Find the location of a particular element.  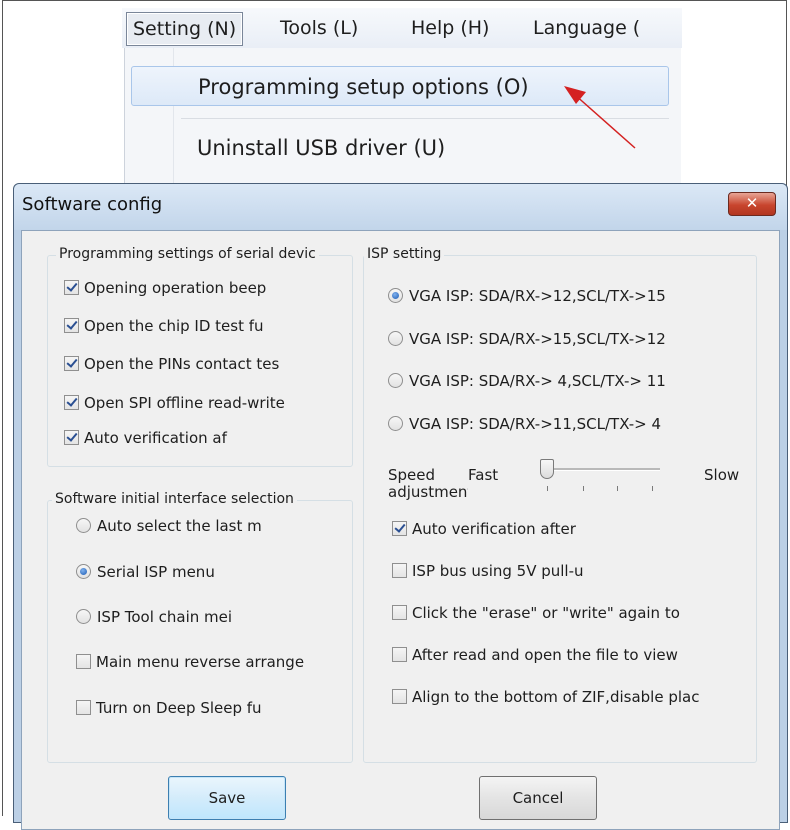

radio-vga-isp-4-11: VGA ISP: SDA/RX-> 4,SCL/TX-> 11 is located at coordinates (568, 381).